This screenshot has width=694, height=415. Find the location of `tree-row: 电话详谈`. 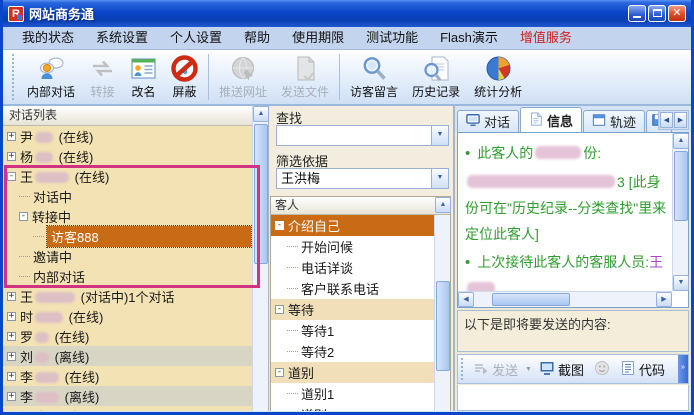

tree-row: 电话详谈 is located at coordinates (352, 267).